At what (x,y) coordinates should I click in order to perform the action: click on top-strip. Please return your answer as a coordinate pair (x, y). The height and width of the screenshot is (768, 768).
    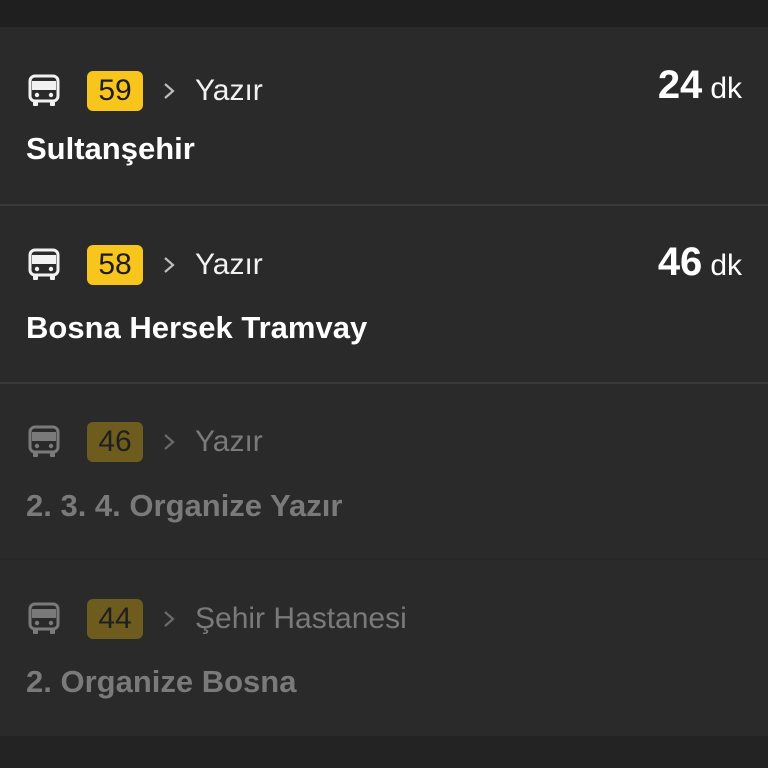
    Looking at the image, I should click on (384, 13).